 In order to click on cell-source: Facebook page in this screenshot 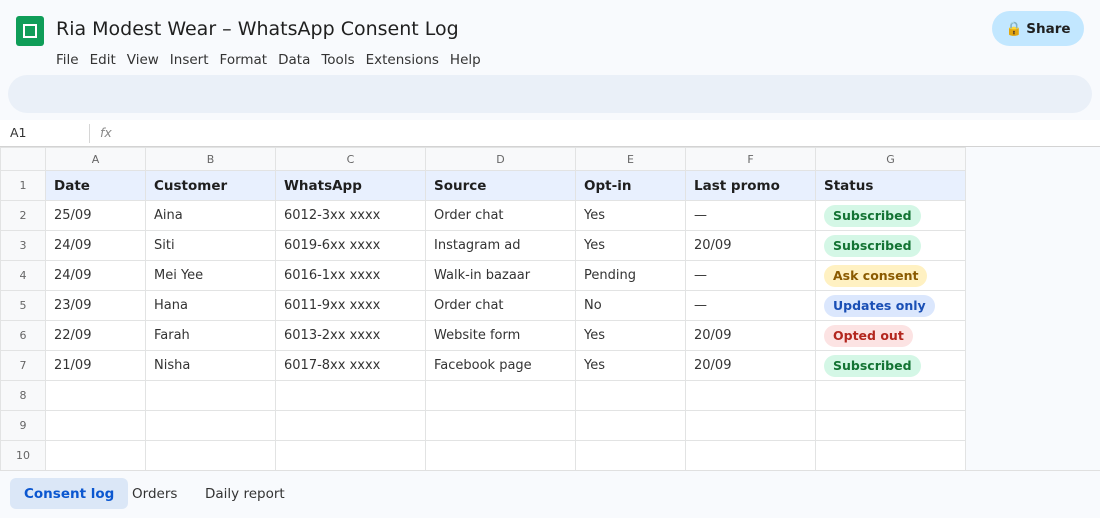, I will do `click(500, 365)`.